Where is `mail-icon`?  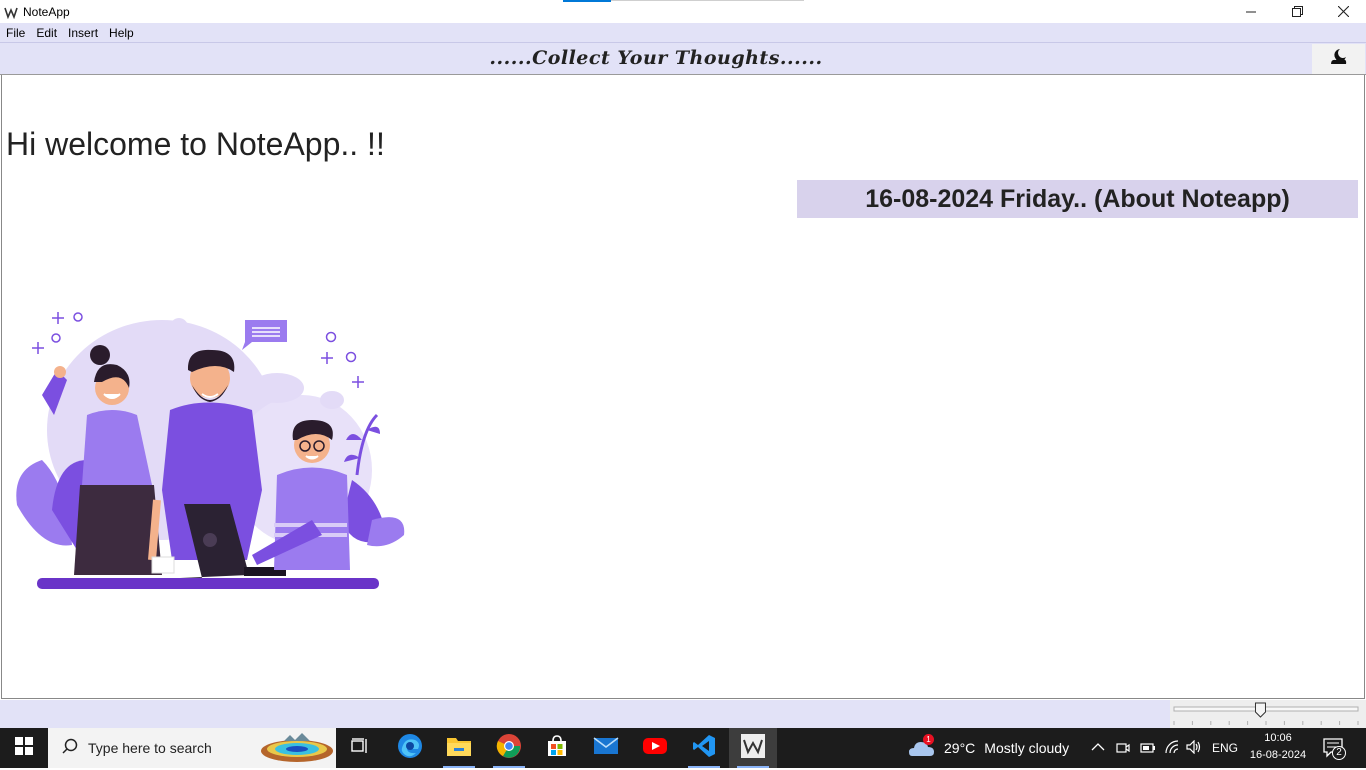
mail-icon is located at coordinates (606, 748).